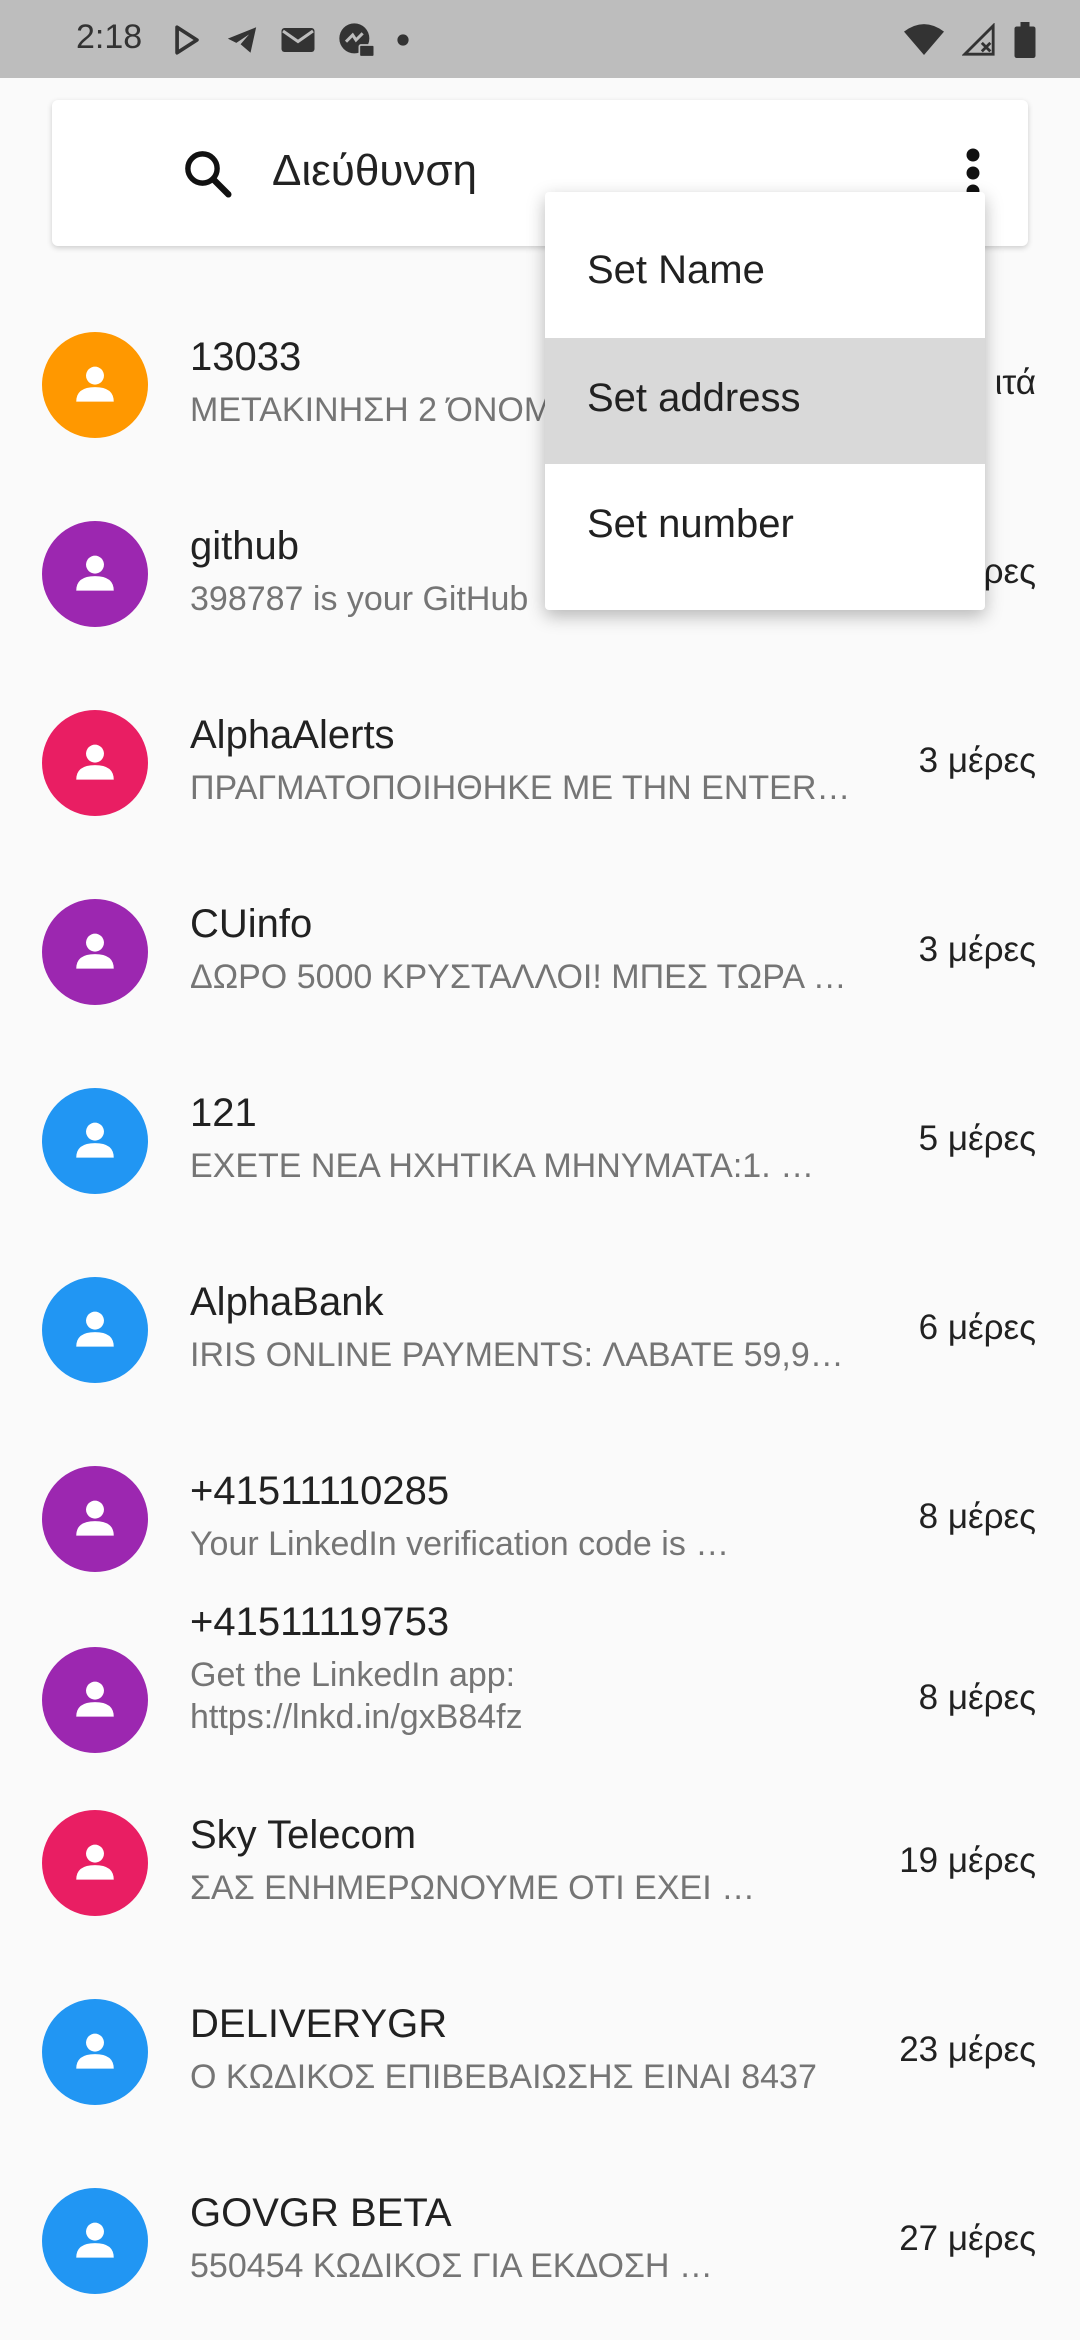 The height and width of the screenshot is (2340, 1080). What do you see at coordinates (690, 524) in the screenshot?
I see `menu-item-label: Set number` at bounding box center [690, 524].